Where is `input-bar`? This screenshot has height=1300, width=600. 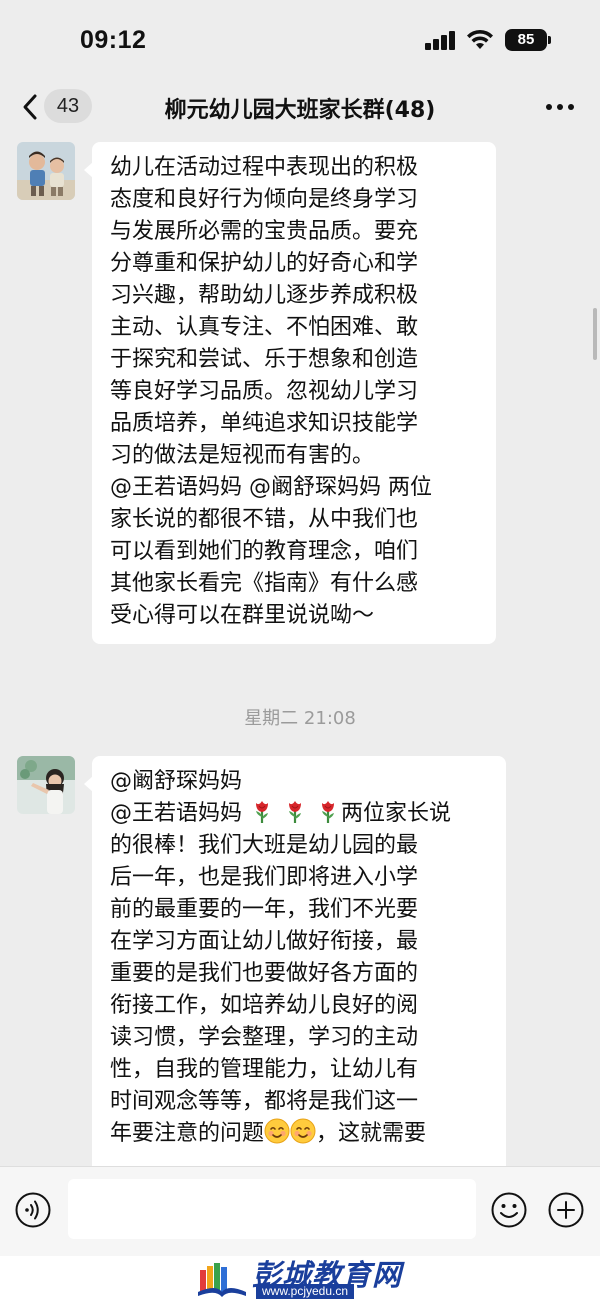 input-bar is located at coordinates (300, 1211).